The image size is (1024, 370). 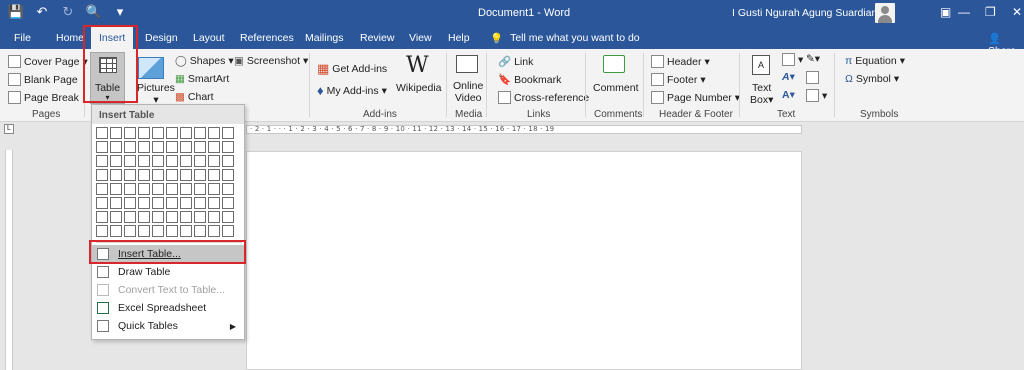 What do you see at coordinates (515, 62) in the screenshot?
I see `link-button: 🔗 Link` at bounding box center [515, 62].